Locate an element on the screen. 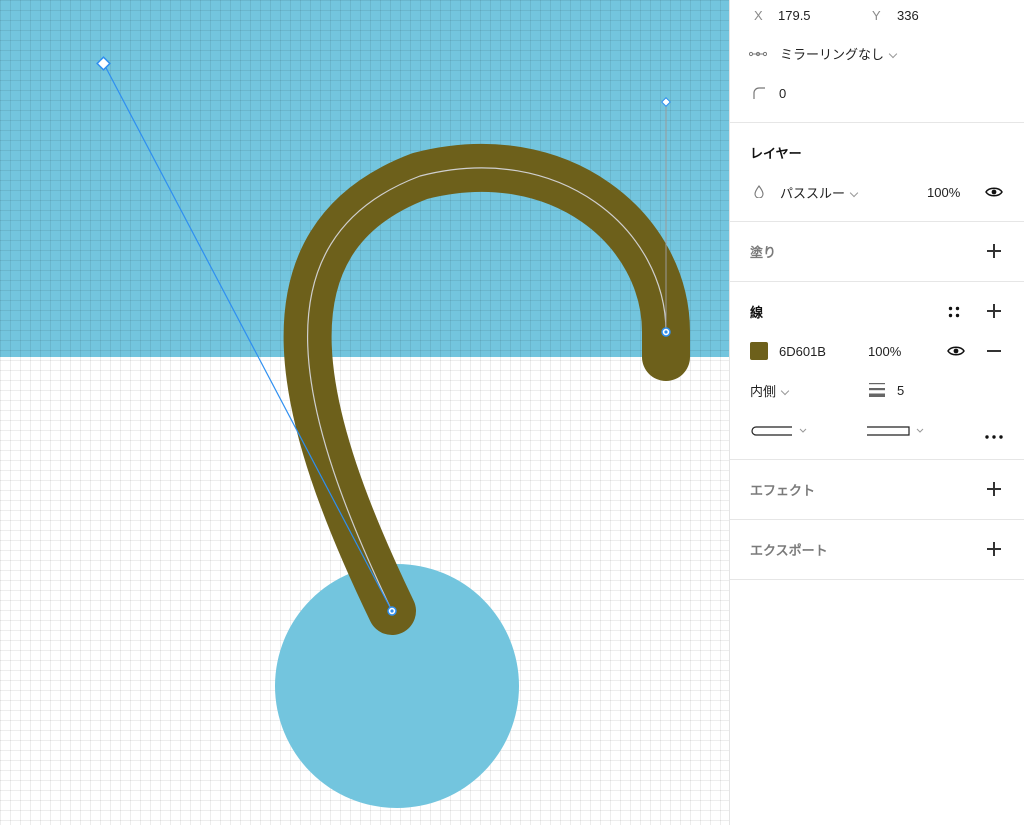 The image size is (1024, 825). add-effect-plus-icon is located at coordinates (994, 489).